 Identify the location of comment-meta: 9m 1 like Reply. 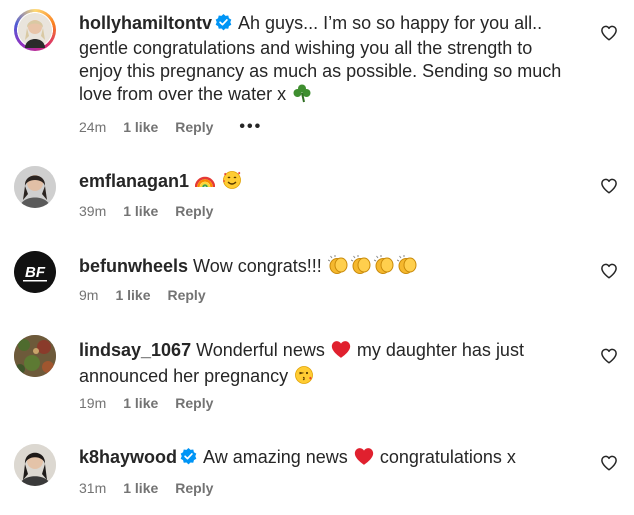
(142, 295).